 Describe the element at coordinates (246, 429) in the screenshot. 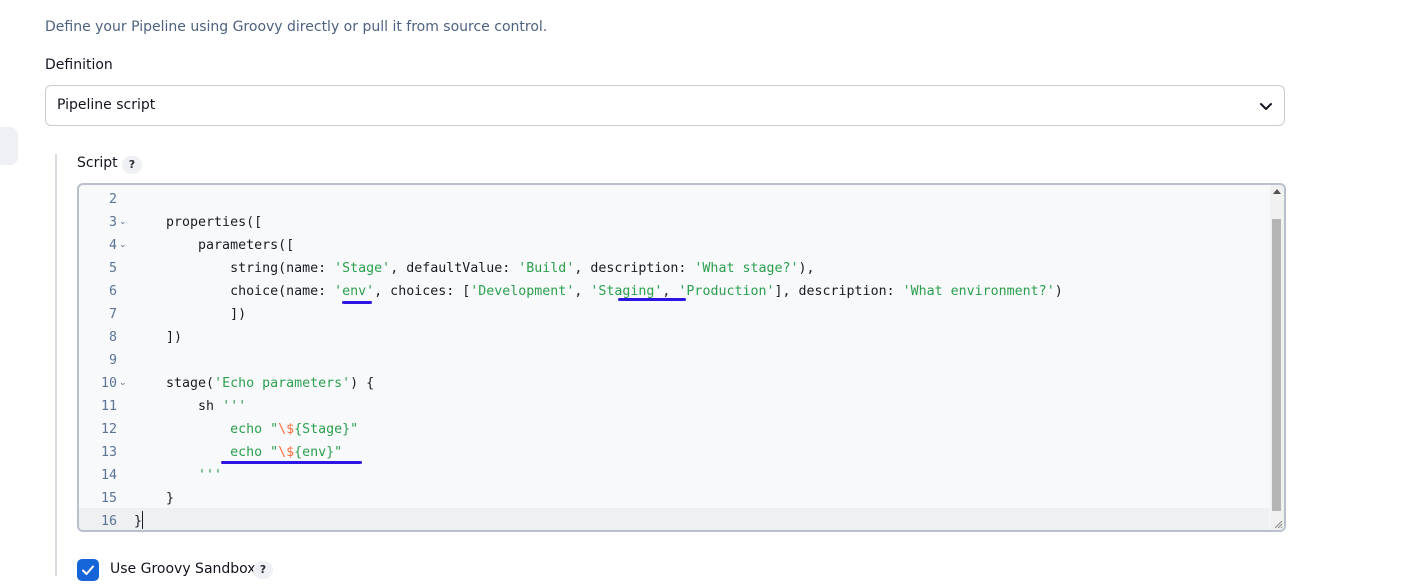

I see `code-line: echo "\${Stage}"` at that location.